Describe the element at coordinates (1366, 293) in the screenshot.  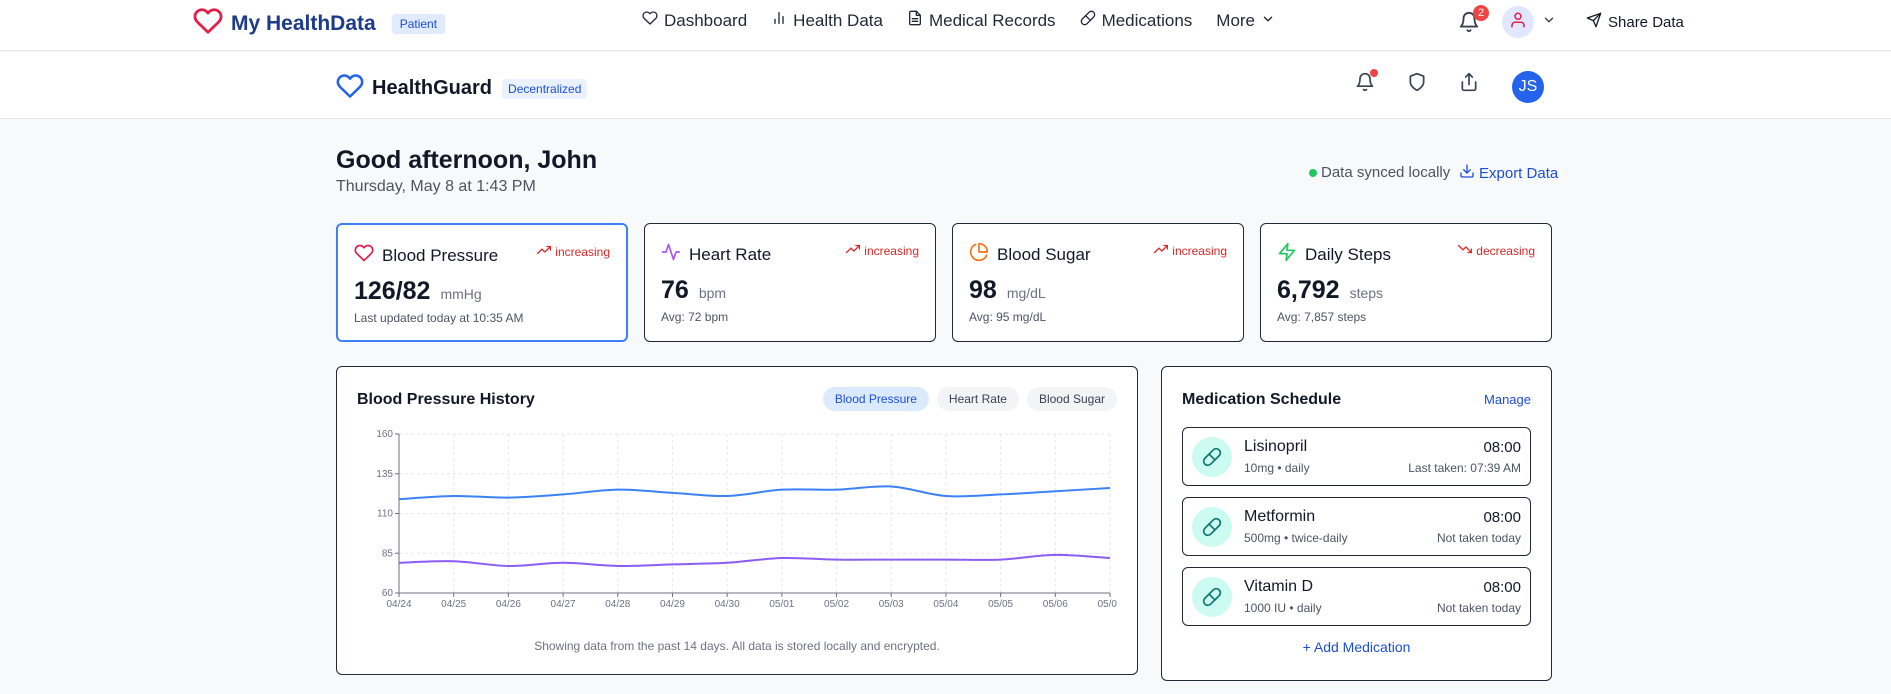
I see `metric-unit: steps` at that location.